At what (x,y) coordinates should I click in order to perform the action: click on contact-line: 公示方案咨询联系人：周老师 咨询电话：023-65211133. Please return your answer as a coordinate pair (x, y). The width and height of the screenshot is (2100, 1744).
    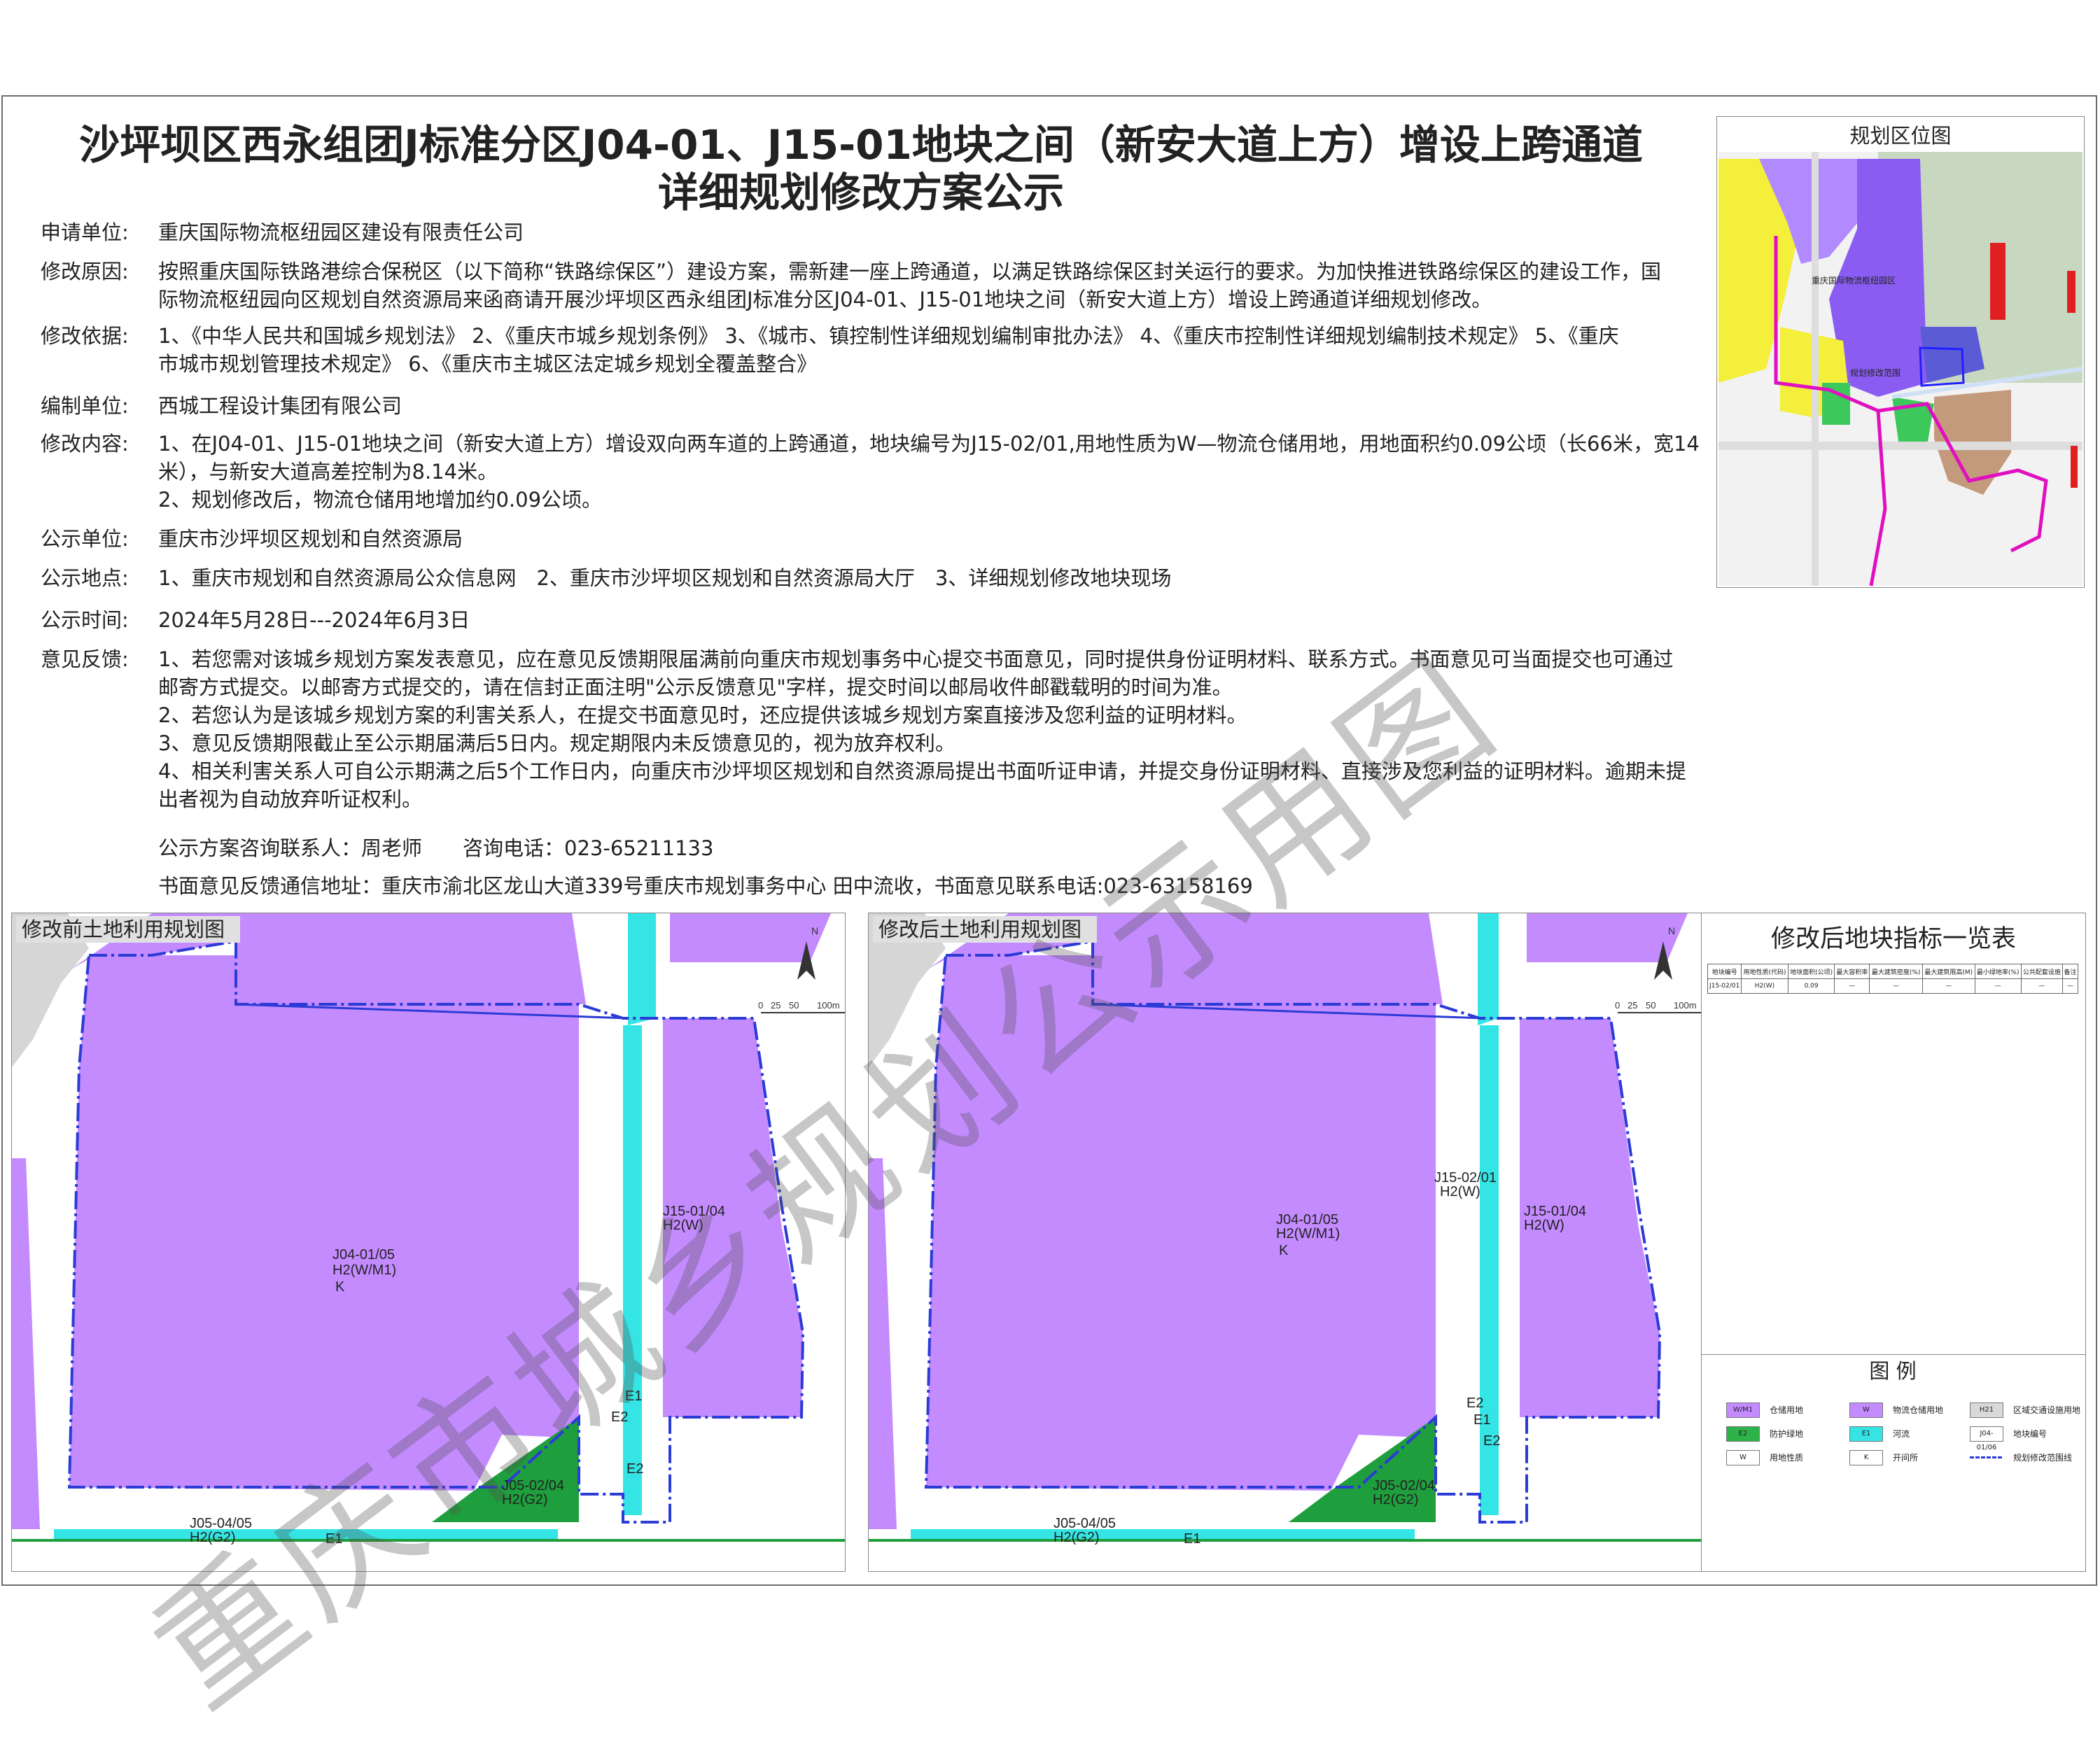
    Looking at the image, I should click on (436, 848).